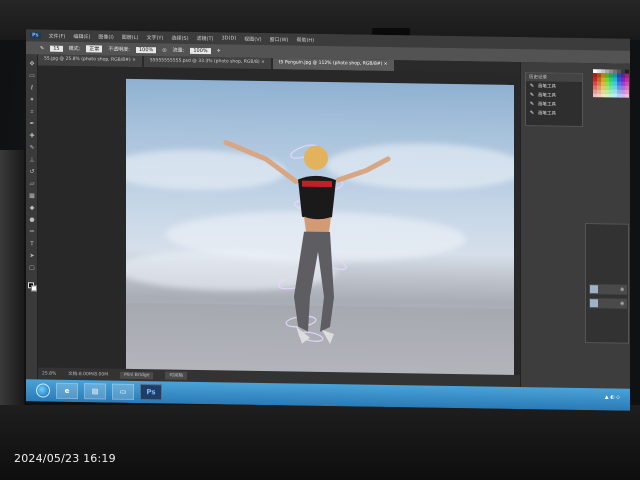 The width and height of the screenshot is (640, 480). Describe the element at coordinates (130, 36) in the screenshot. I see `menu-layer: 图层(L)` at that location.